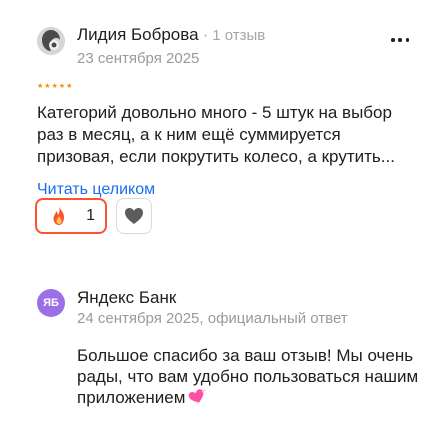 Image resolution: width=441 pixels, height=446 pixels. I want to click on review-date: 23 сентября 2025, so click(138, 58).